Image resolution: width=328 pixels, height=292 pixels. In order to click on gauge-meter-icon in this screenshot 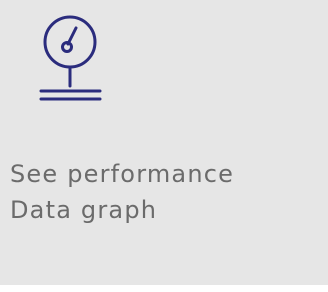, I will do `click(71, 59)`.